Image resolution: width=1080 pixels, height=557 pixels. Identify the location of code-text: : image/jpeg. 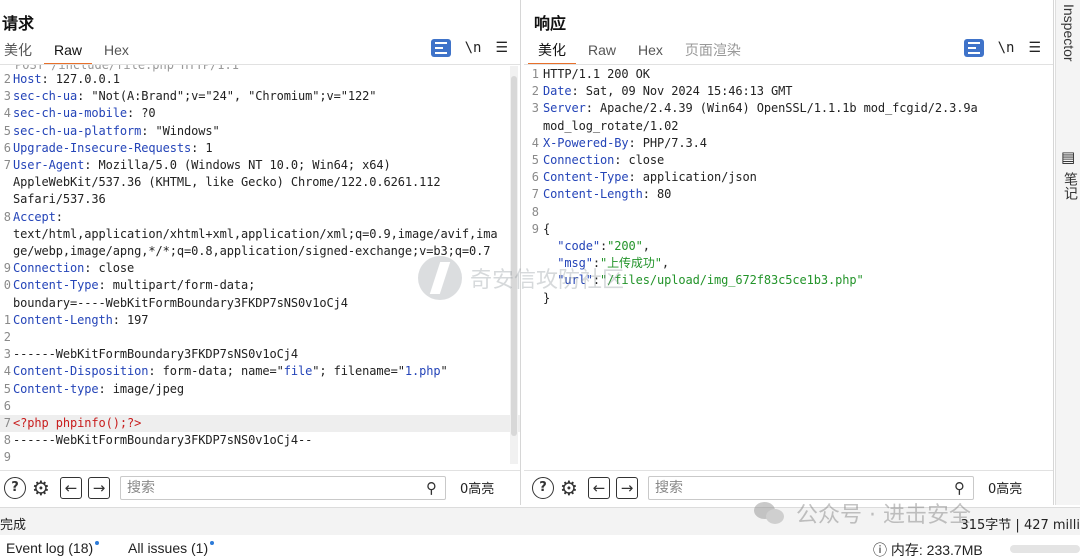
(141, 388).